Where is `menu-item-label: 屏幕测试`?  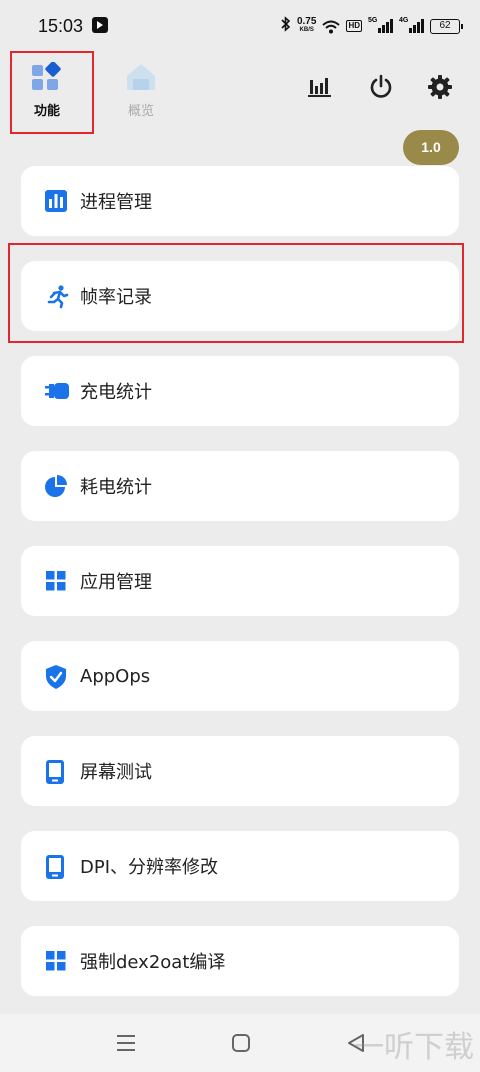 menu-item-label: 屏幕测试 is located at coordinates (116, 772).